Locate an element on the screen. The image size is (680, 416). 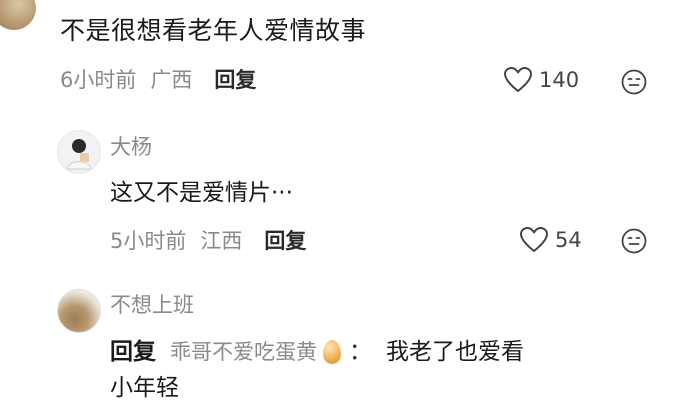
comment-location: 广西 is located at coordinates (171, 80).